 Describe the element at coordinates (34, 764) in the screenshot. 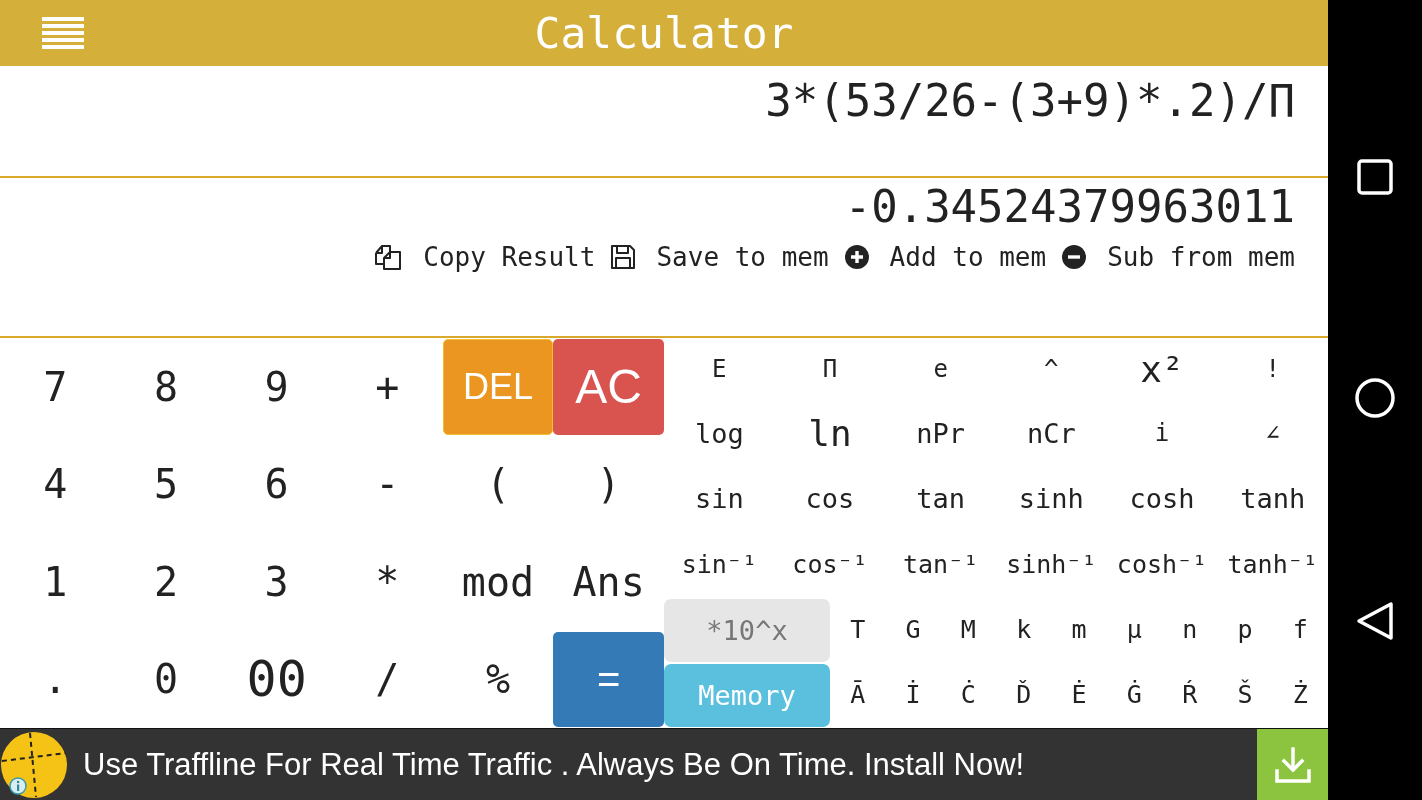

I see `logo-icon` at that location.